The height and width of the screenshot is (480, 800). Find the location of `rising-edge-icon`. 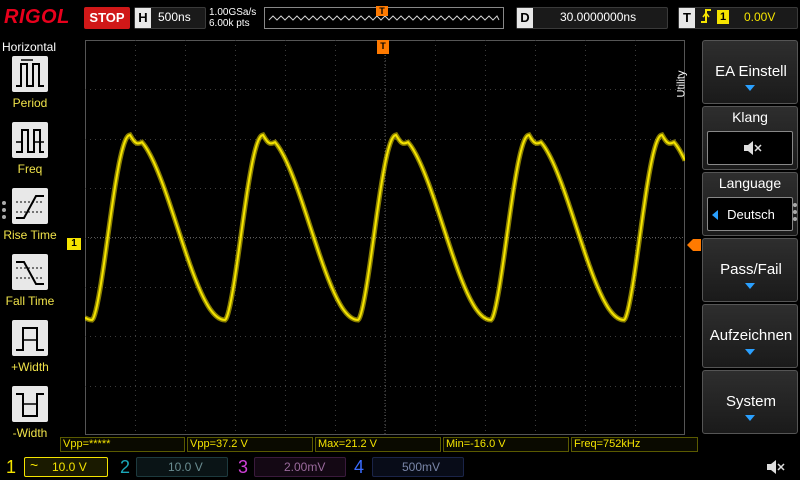

rising-edge-icon is located at coordinates (706, 17).